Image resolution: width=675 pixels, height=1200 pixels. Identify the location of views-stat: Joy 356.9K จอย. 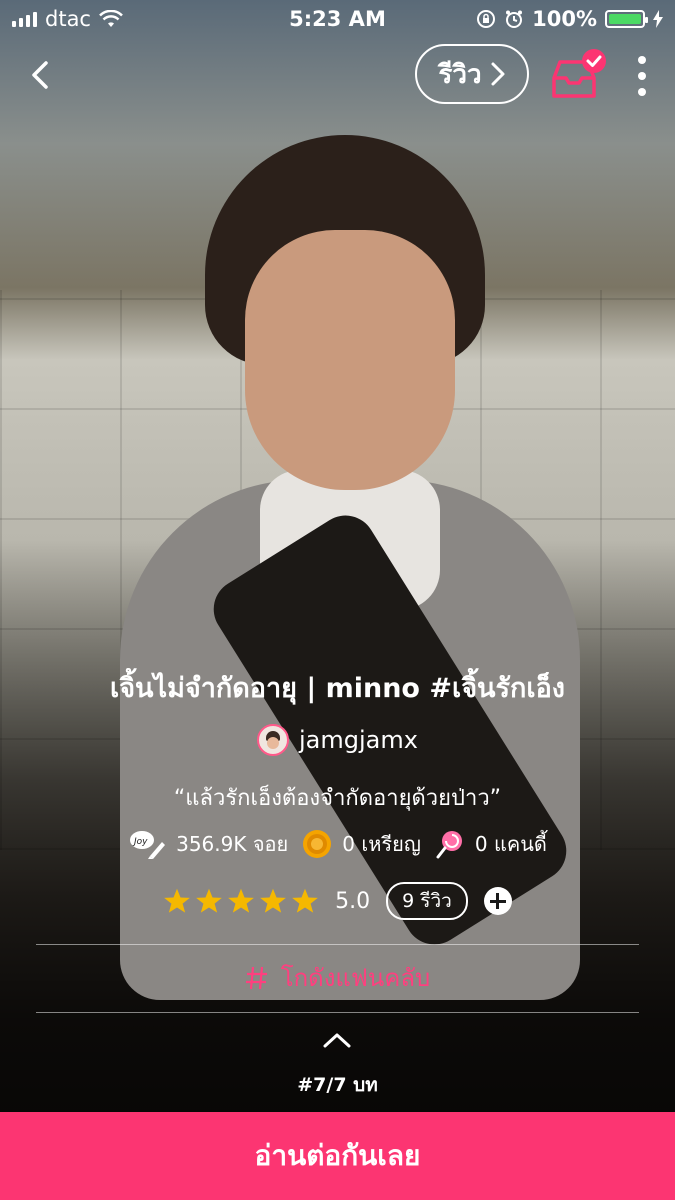
(208, 844).